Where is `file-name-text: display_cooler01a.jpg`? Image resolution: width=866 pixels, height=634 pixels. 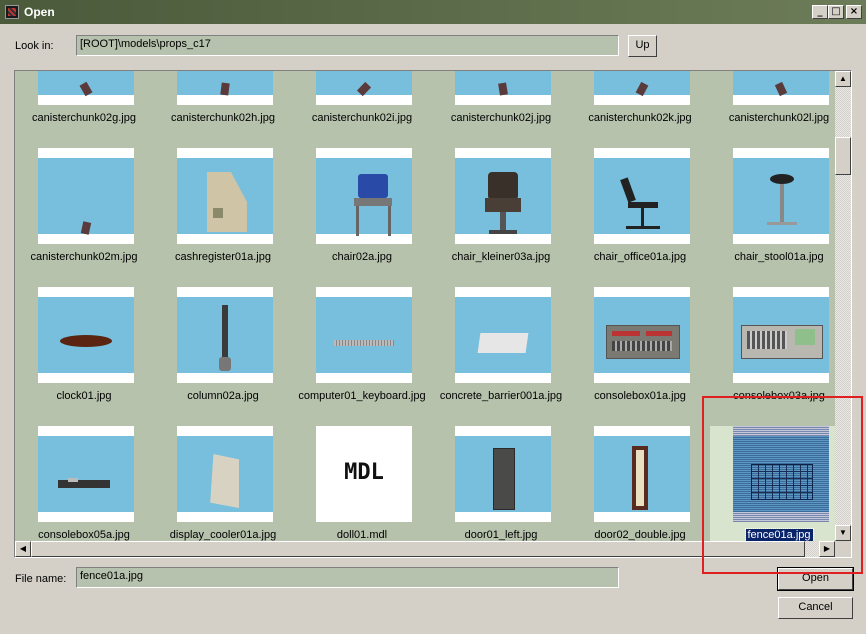
file-name-text: display_cooler01a.jpg is located at coordinates (223, 535).